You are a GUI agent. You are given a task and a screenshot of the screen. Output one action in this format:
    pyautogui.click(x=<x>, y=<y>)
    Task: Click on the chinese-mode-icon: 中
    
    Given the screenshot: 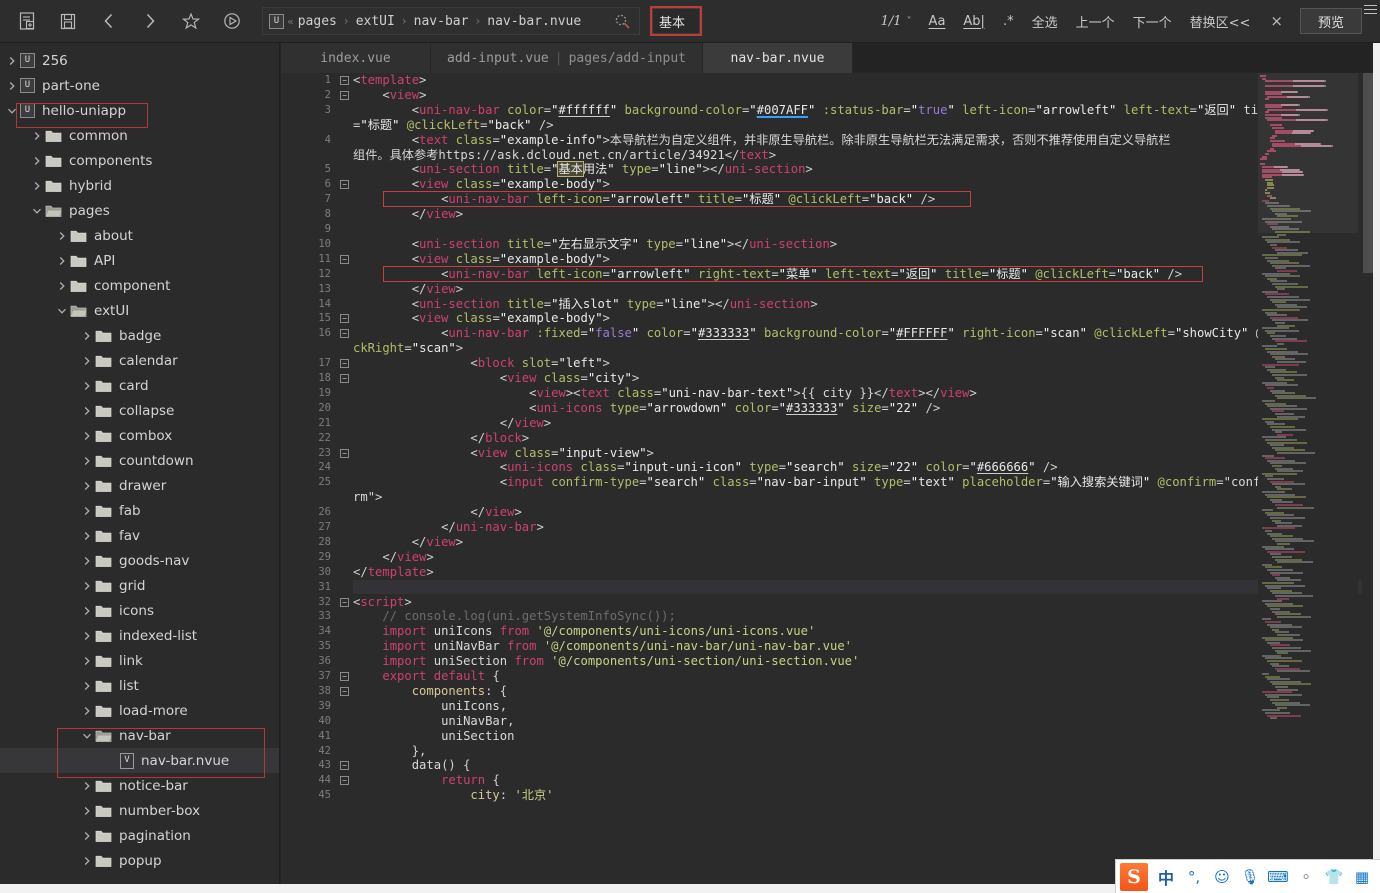 What is the action you would take?
    pyautogui.click(x=1166, y=877)
    